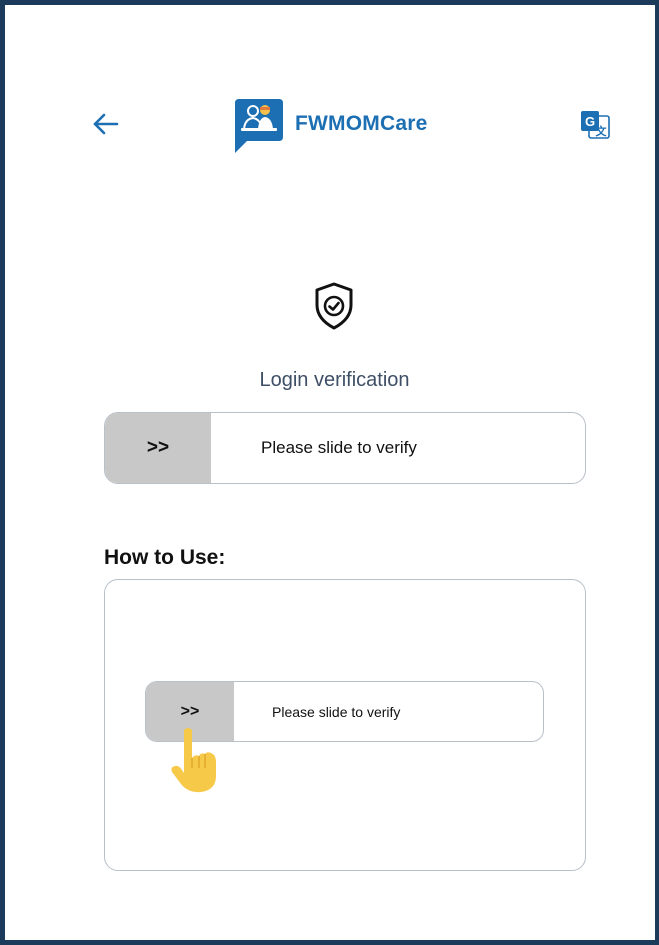 The width and height of the screenshot is (659, 945). What do you see at coordinates (196, 760) in the screenshot?
I see `pointing-hand-icon` at bounding box center [196, 760].